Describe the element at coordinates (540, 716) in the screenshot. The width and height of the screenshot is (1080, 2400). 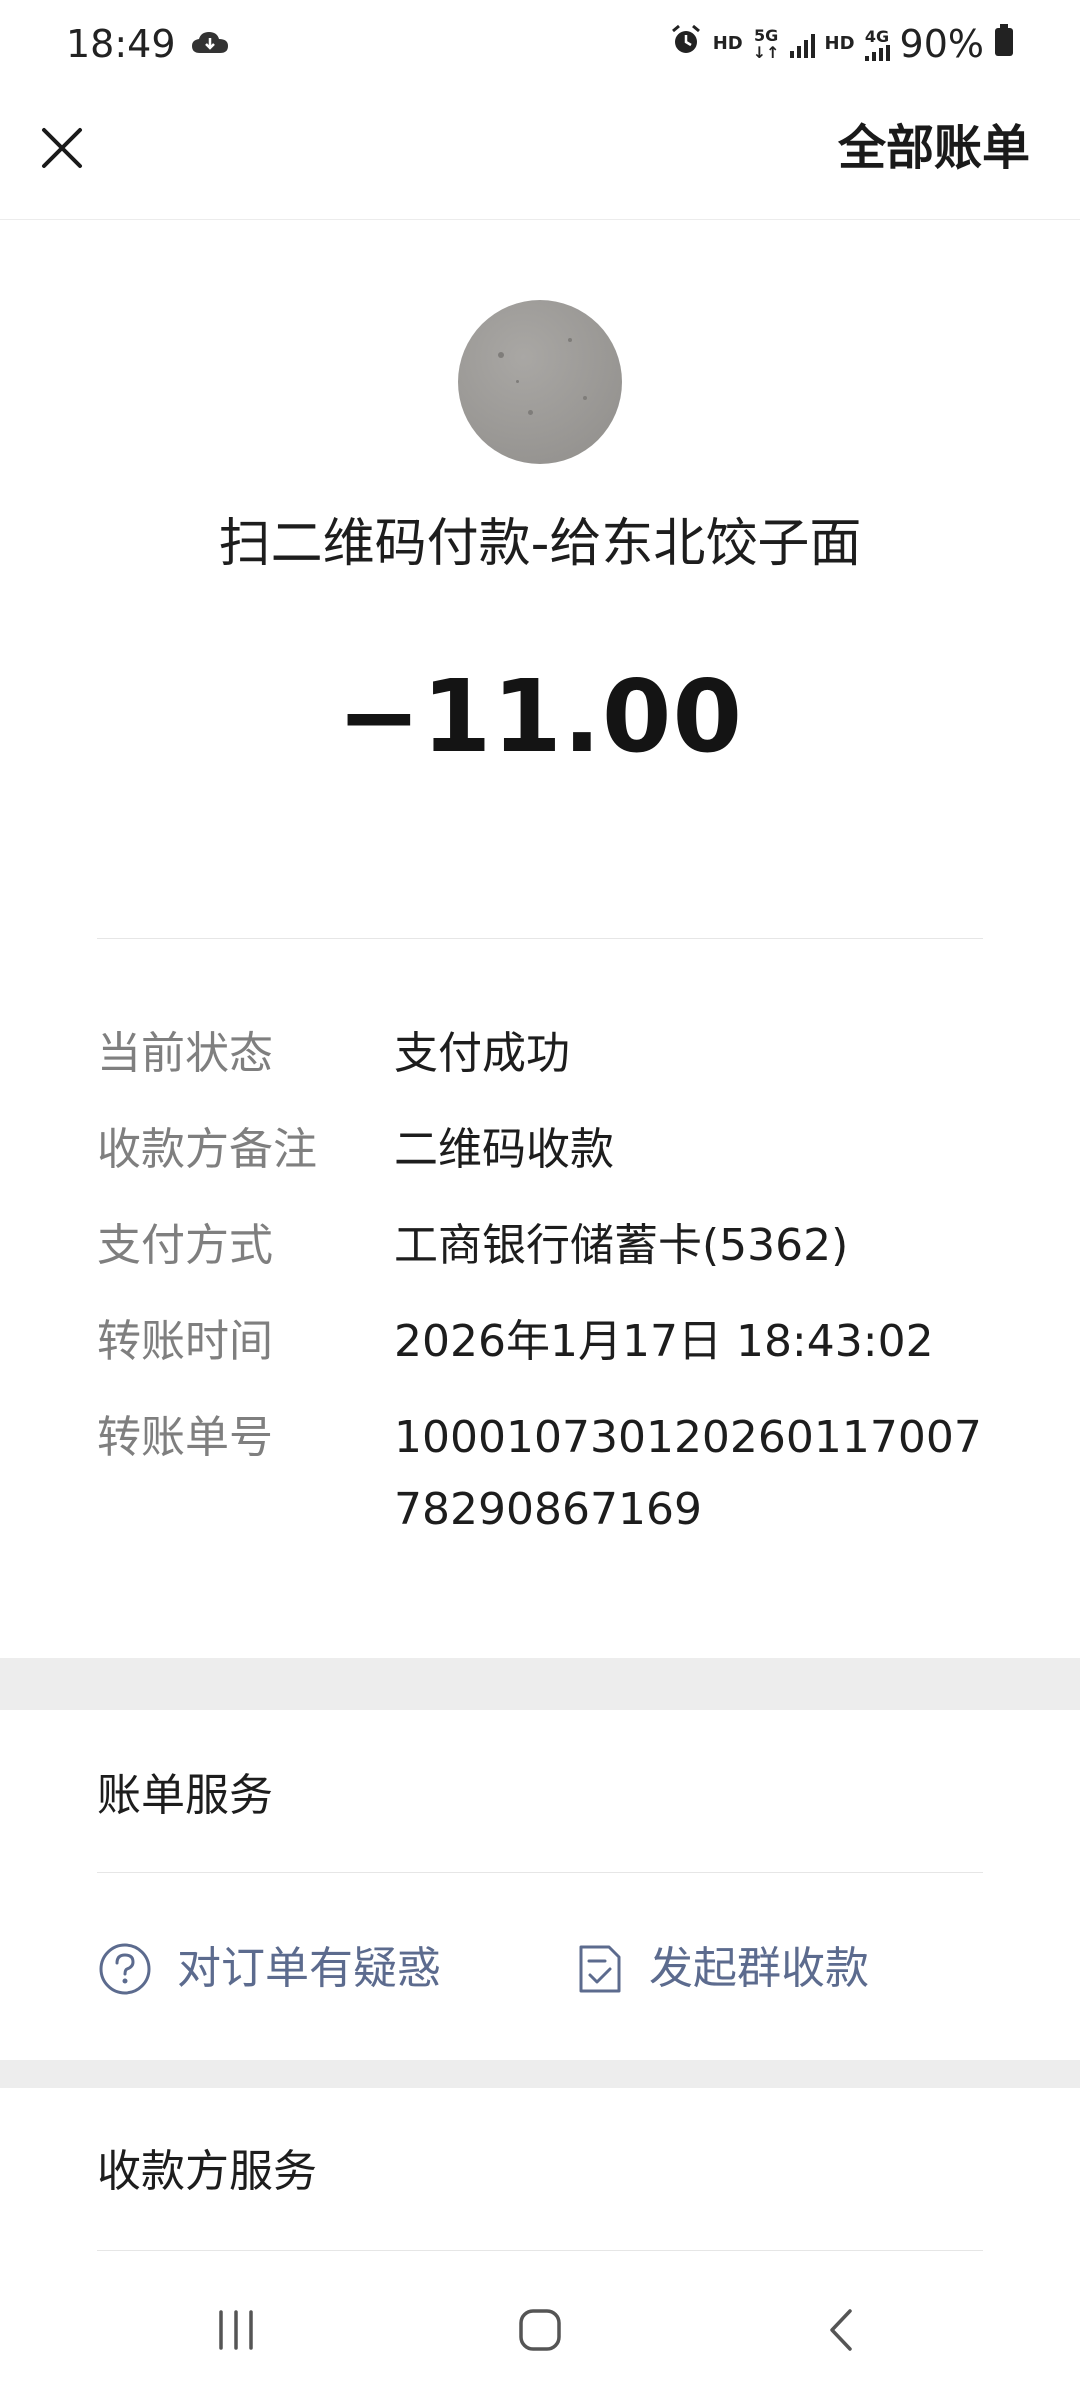
I see `payment-amount: −11.00` at that location.